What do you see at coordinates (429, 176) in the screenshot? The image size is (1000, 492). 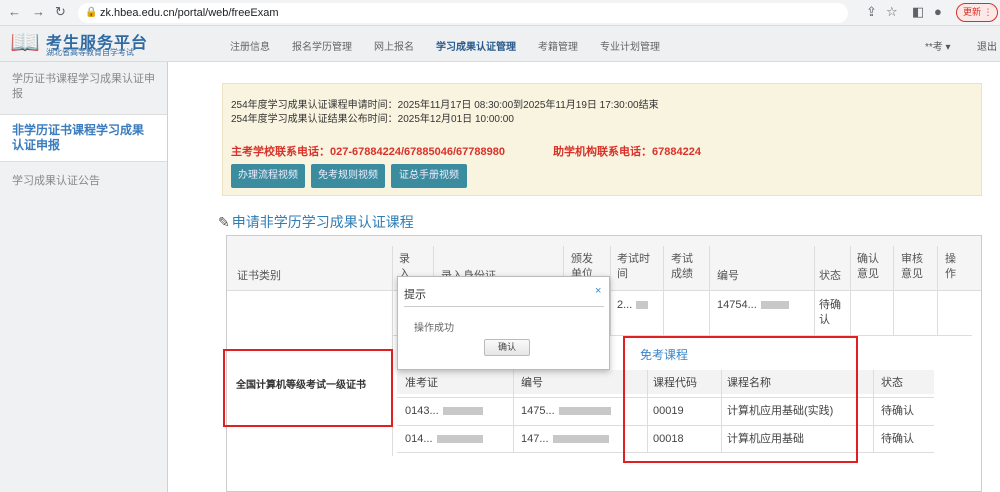 I see `manual-video-button: 证总手册视频` at bounding box center [429, 176].